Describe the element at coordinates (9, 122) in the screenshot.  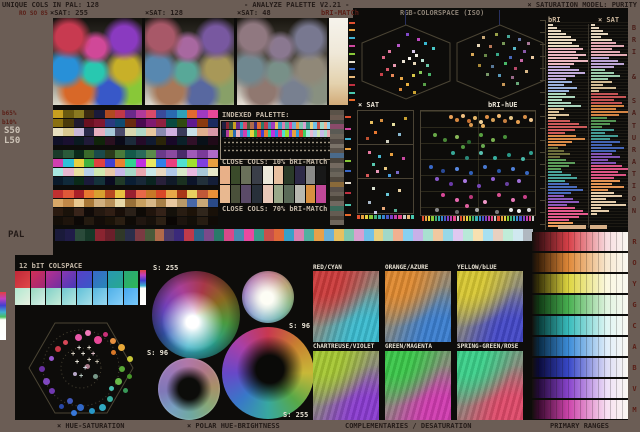
I see `label-b10: b10%` at that location.